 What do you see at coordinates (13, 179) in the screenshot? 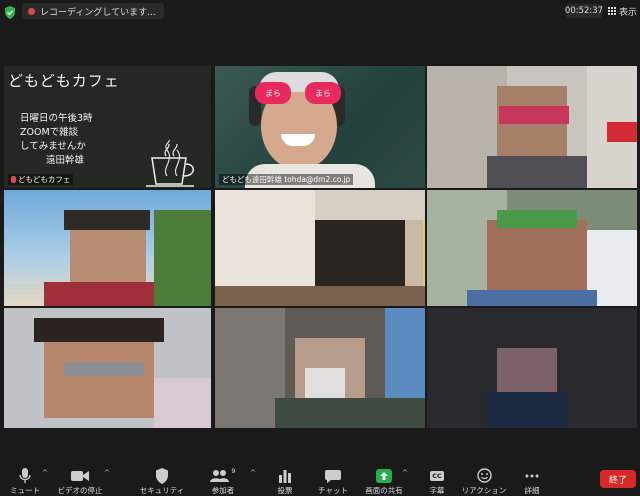
I see `mic-muted-icon` at bounding box center [13, 179].